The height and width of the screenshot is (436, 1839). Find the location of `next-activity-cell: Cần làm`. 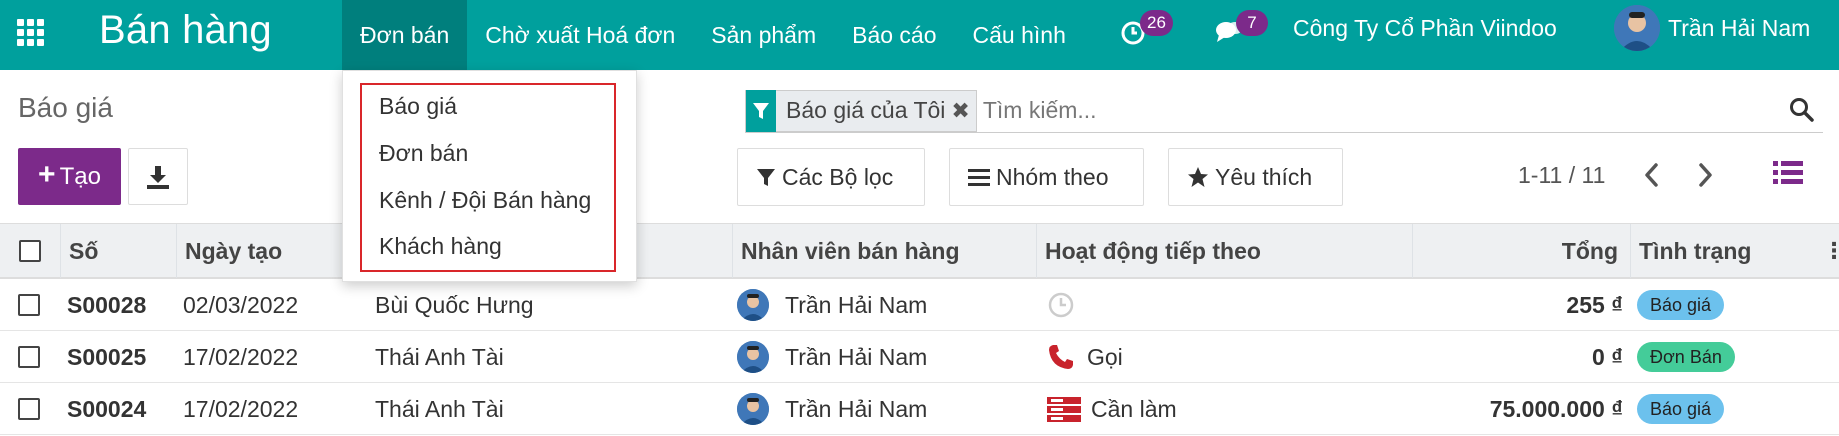

next-activity-cell: Cần làm is located at coordinates (1112, 409).